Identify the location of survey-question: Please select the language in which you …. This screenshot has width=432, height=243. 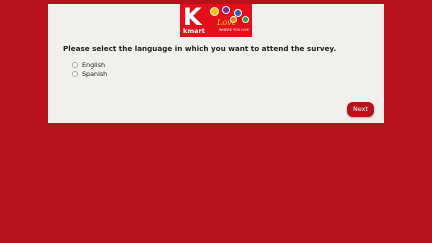
(200, 48).